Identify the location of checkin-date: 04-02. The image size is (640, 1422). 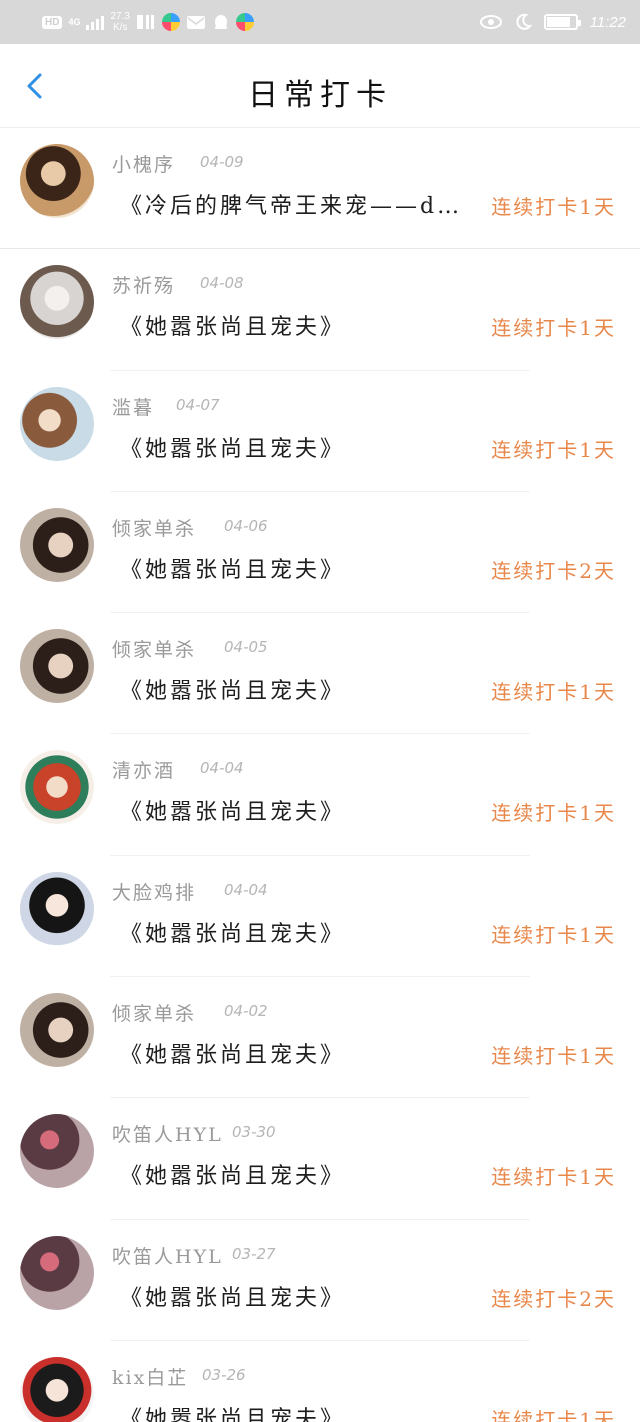
(246, 1011).